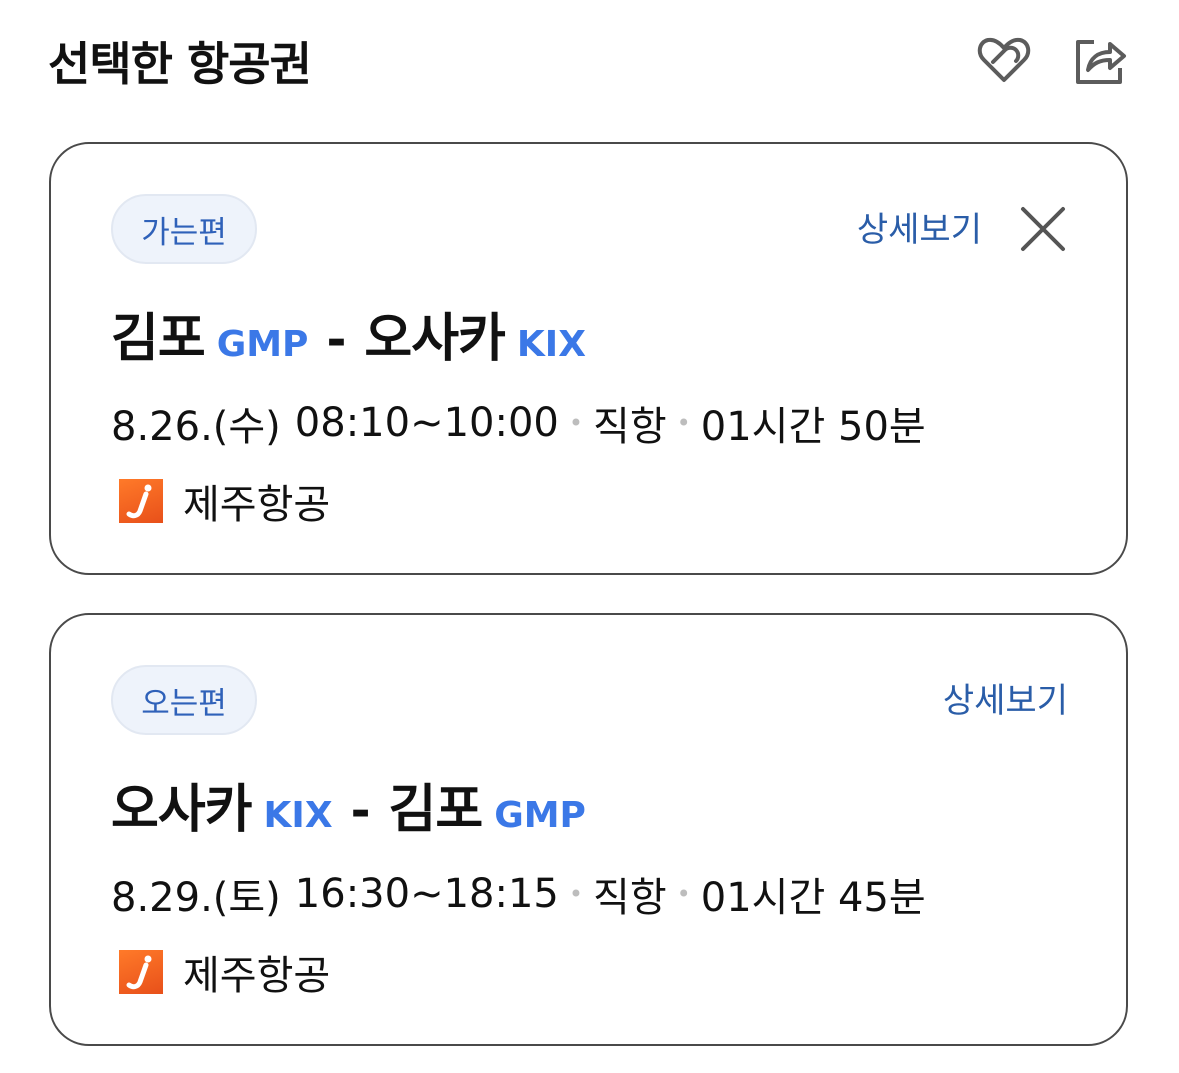 The height and width of the screenshot is (1073, 1179). Describe the element at coordinates (436, 810) in the screenshot. I see `destination-city: 김포` at that location.